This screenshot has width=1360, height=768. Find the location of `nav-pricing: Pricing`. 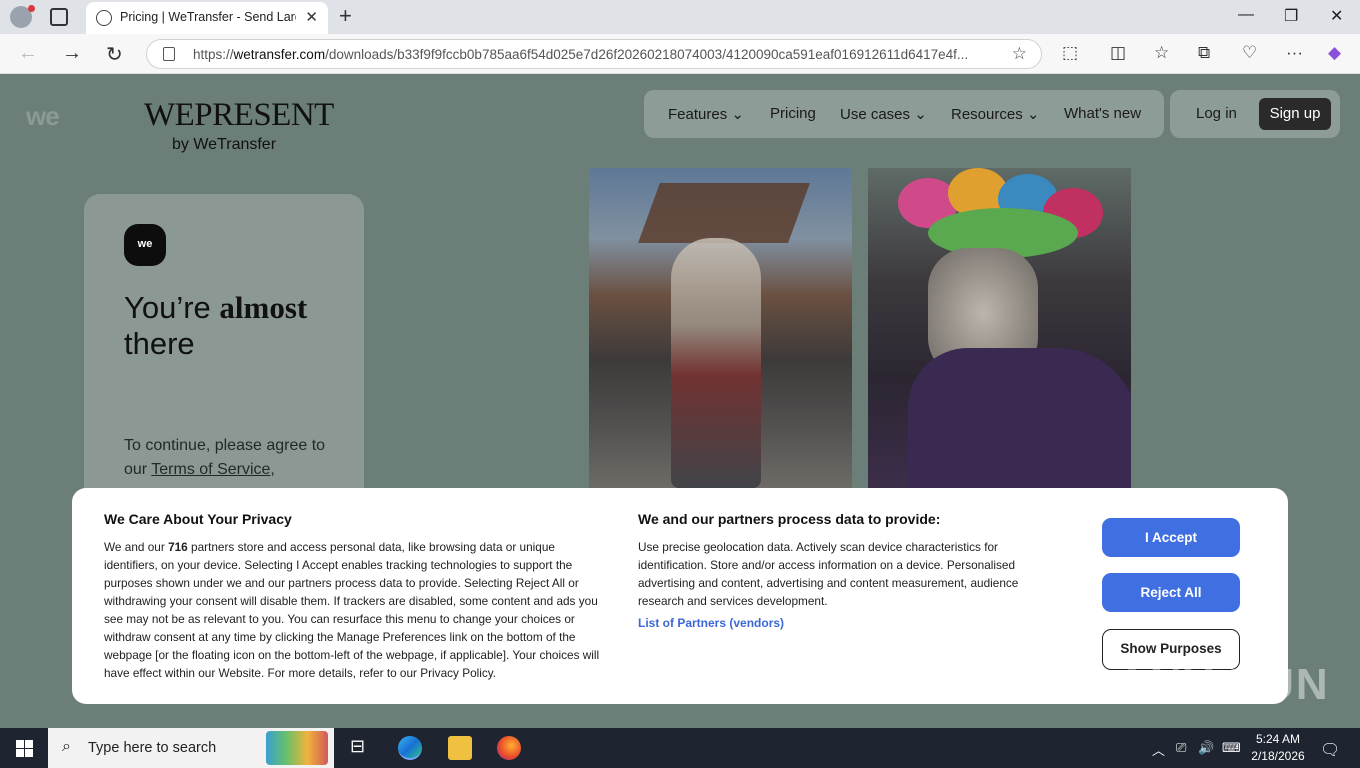

nav-pricing: Pricing is located at coordinates (793, 113).